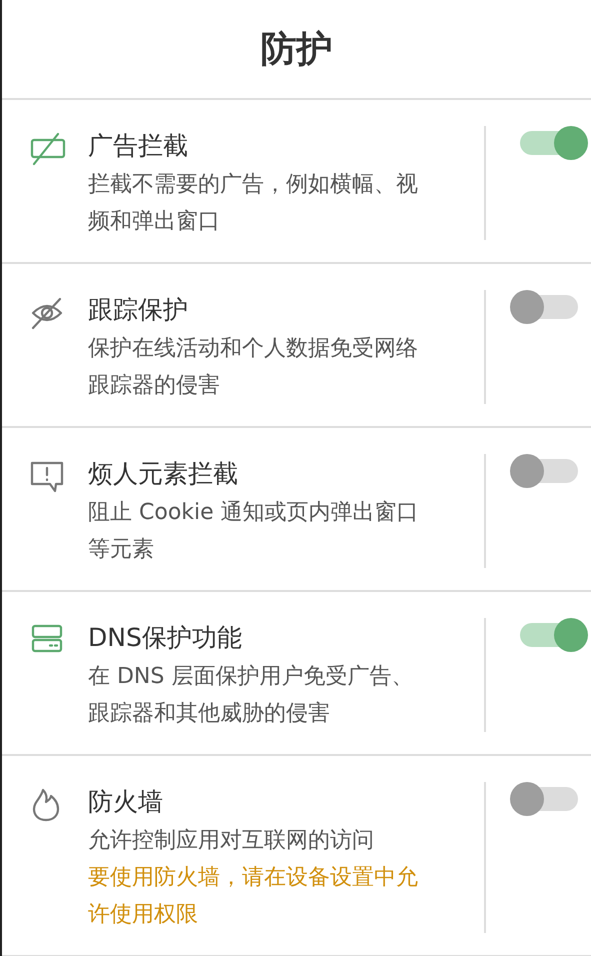 This screenshot has width=591, height=956. Describe the element at coordinates (48, 149) in the screenshot. I see `crossed-rectangle-icon` at that location.